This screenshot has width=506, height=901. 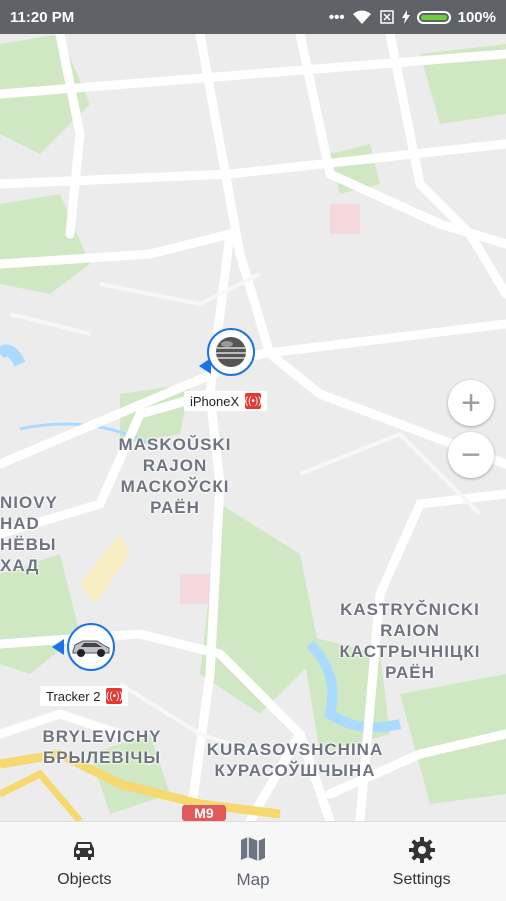 What do you see at coordinates (175, 476) in the screenshot?
I see `district-label-maskouski: MASKOŬSKI RAJON МАСКОЎСКІ РАЁН` at bounding box center [175, 476].